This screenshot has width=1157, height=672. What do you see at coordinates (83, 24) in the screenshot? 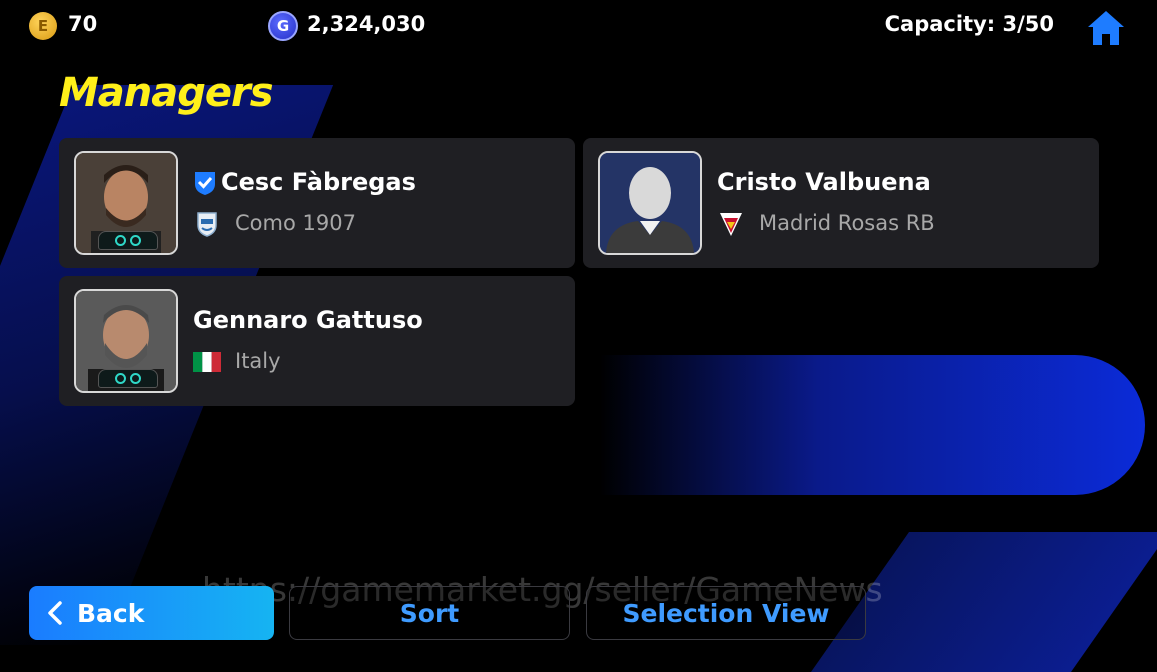
I see `efootball-coin-value: 70` at bounding box center [83, 24].